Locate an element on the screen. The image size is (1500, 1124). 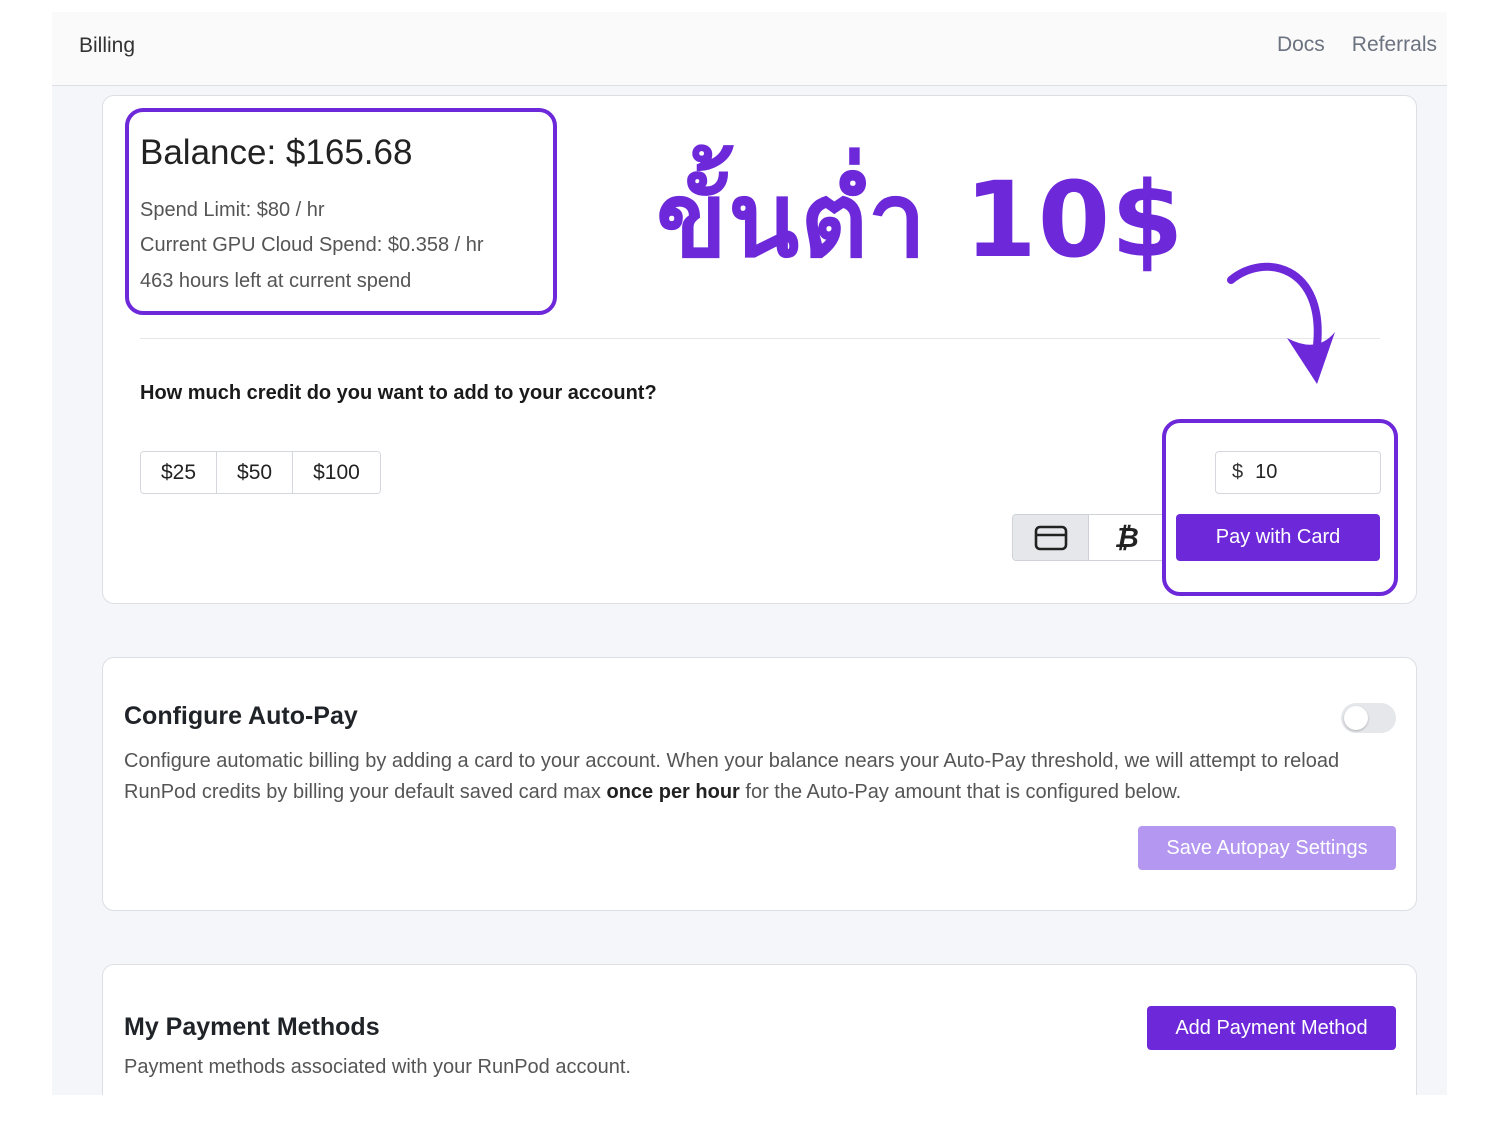
annotation-text: ขั้นต่ำ 10$ is located at coordinates (920, 220).